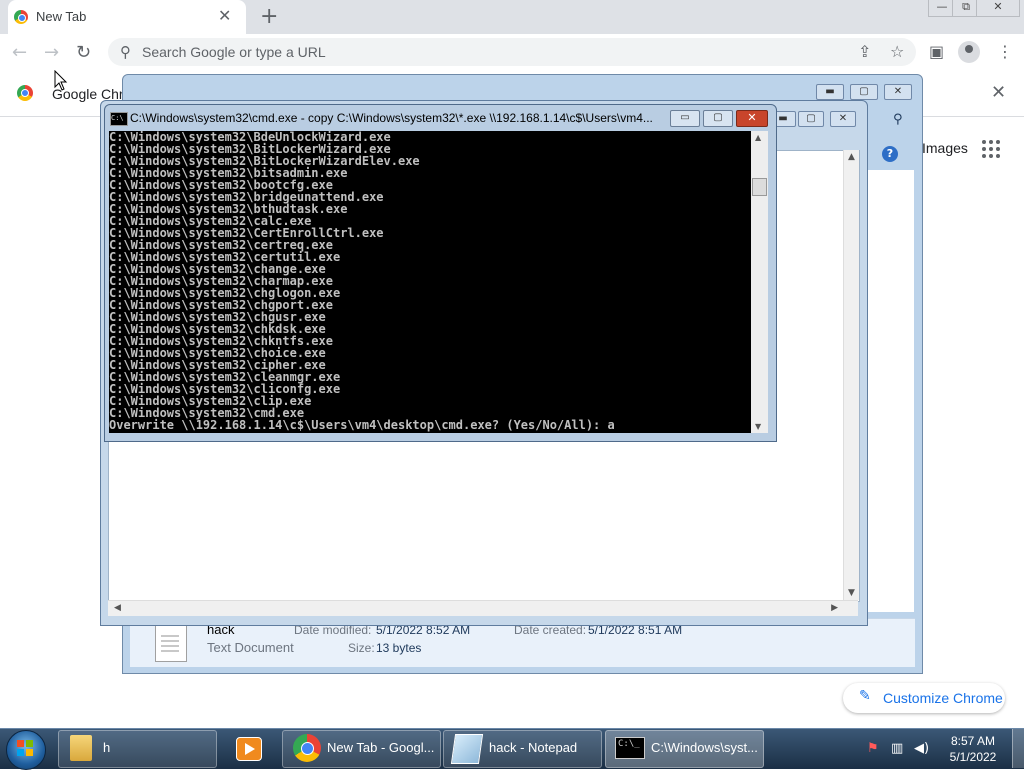  I want to click on chrome-logo-icon, so click(25, 93).